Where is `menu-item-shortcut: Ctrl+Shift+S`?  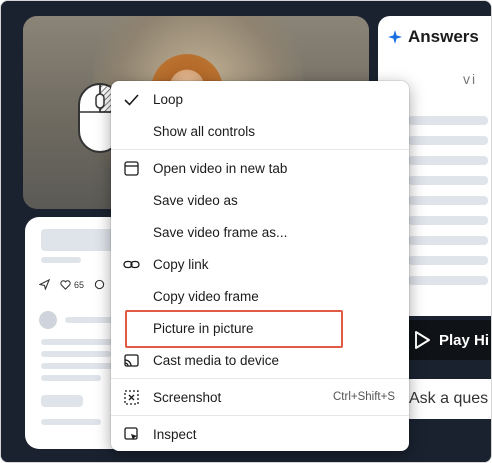 menu-item-shortcut: Ctrl+Shift+S is located at coordinates (364, 397).